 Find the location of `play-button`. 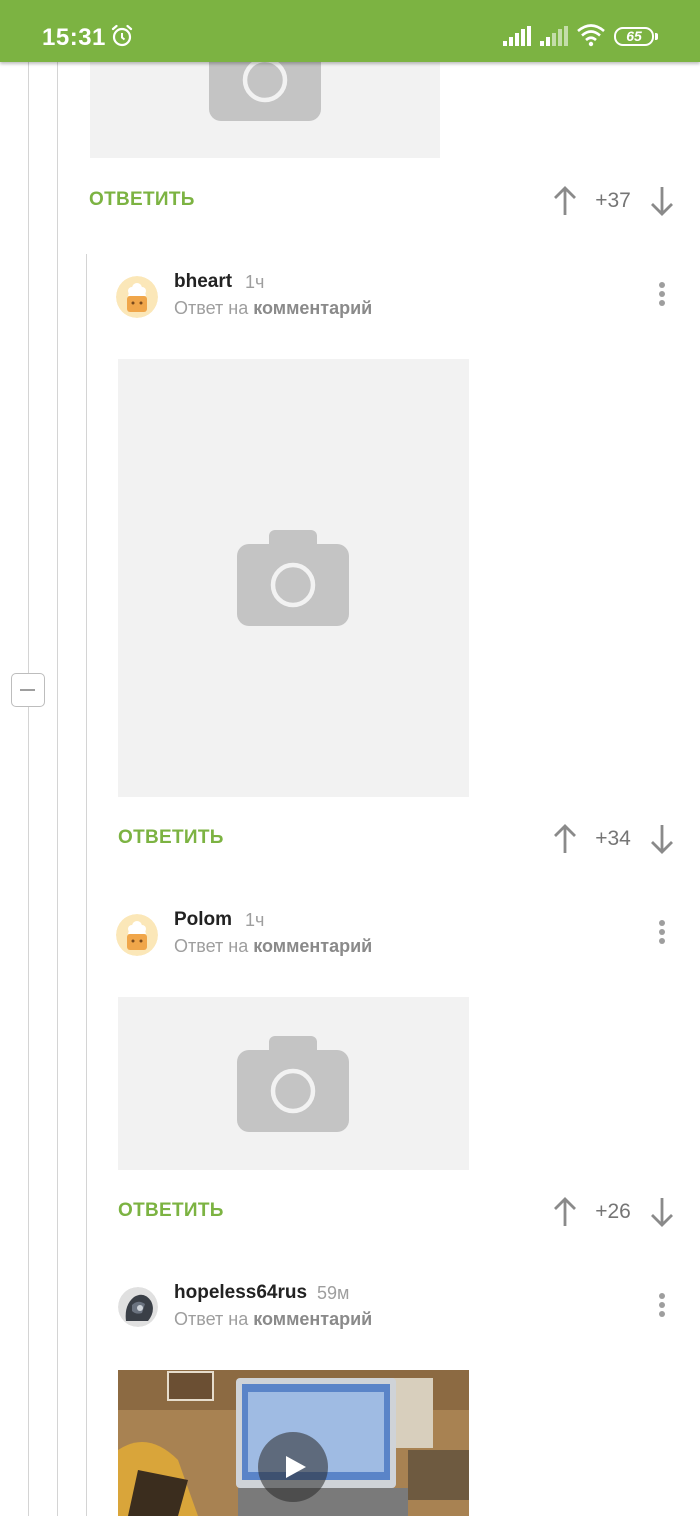

play-button is located at coordinates (293, 1467).